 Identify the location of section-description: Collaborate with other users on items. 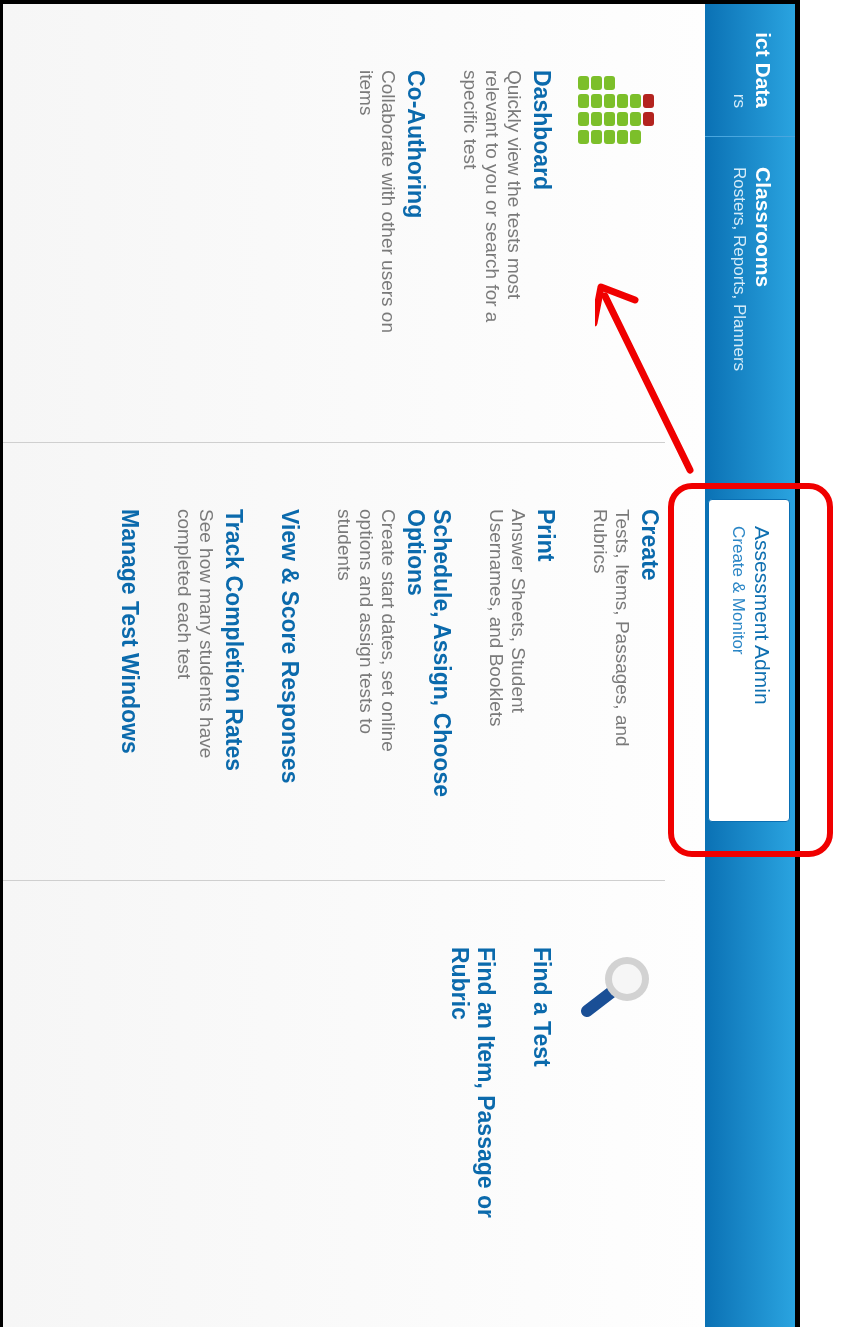
(377, 202).